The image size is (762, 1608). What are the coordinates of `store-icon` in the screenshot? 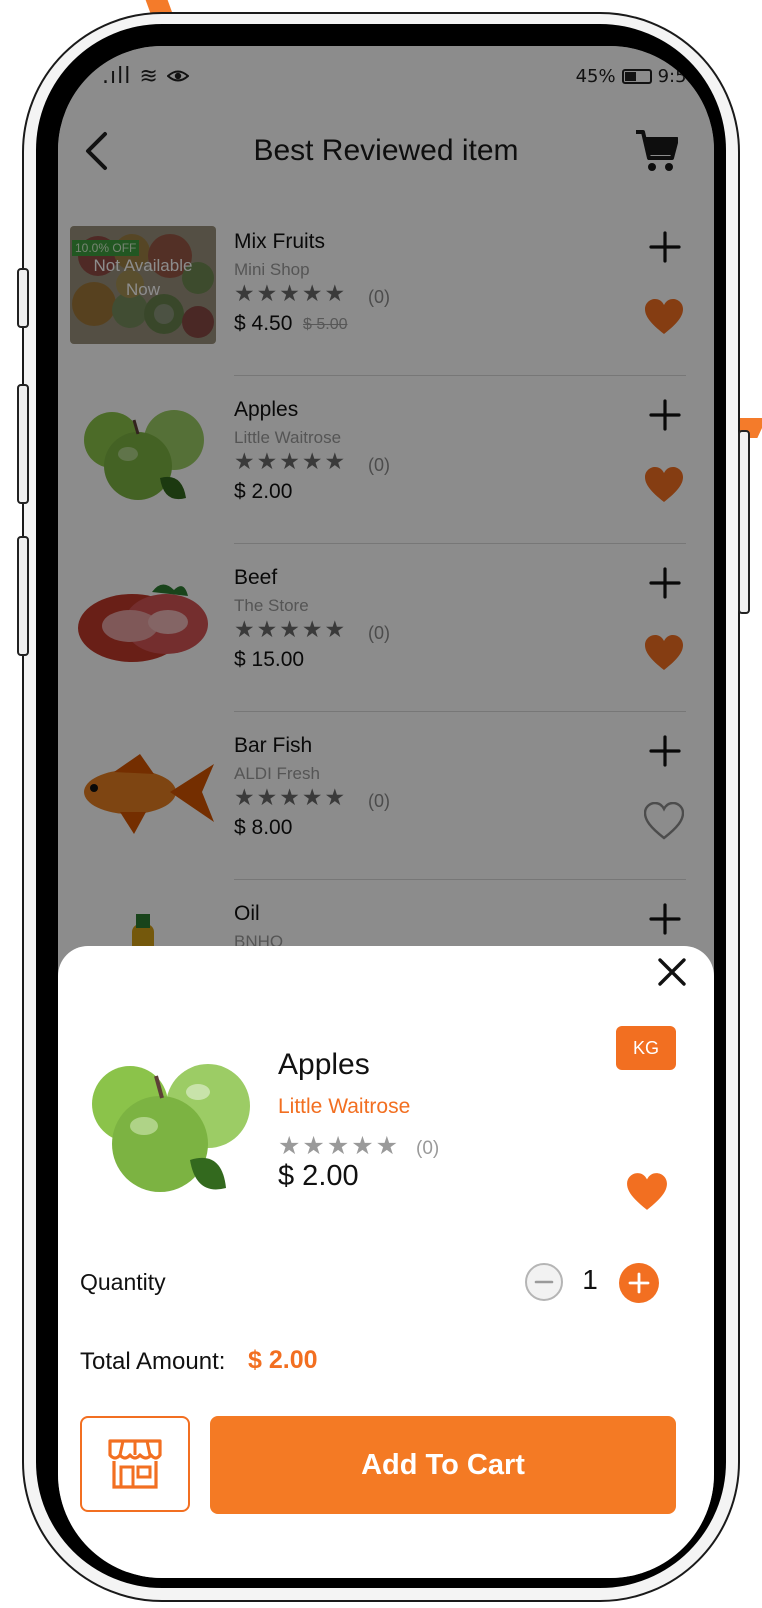 It's located at (135, 1464).